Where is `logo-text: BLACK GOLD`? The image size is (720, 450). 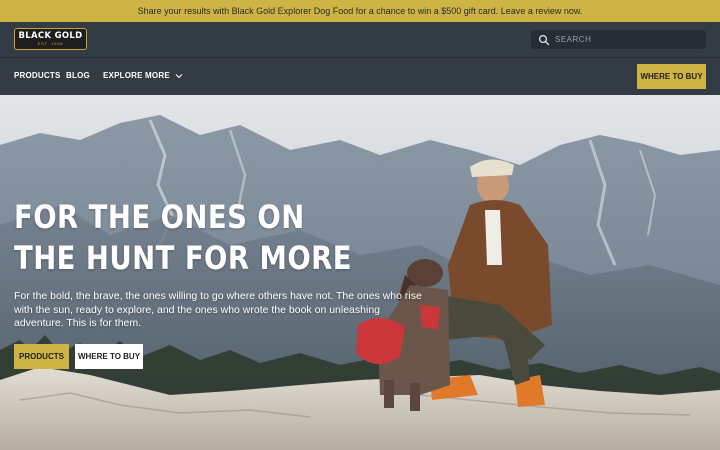 logo-text: BLACK GOLD is located at coordinates (50, 36).